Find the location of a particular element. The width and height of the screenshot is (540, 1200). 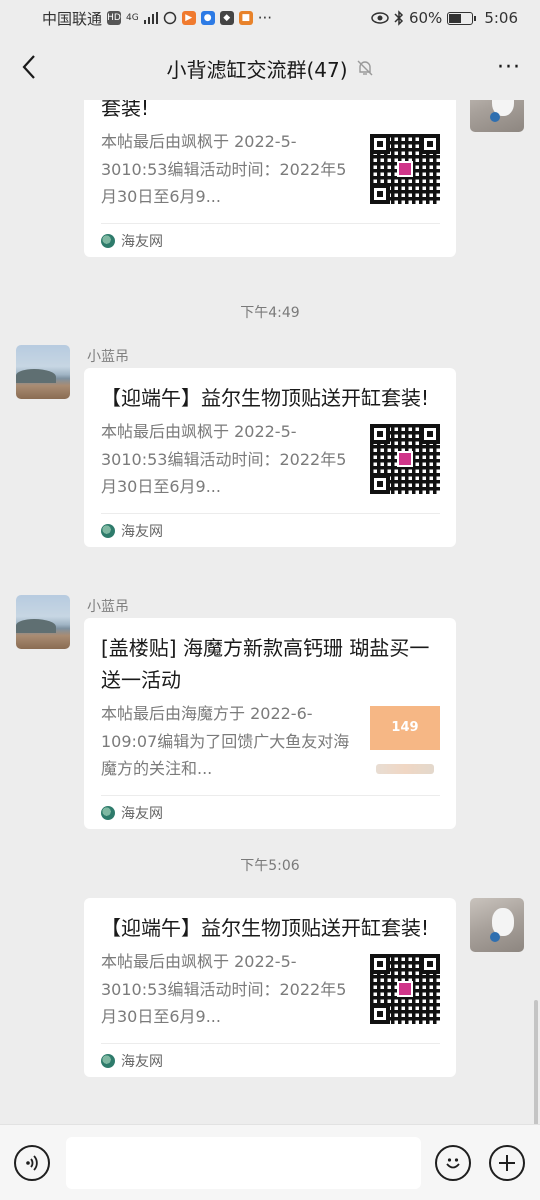

chat-title: 小背滤缸交流群(47) is located at coordinates (269, 68).